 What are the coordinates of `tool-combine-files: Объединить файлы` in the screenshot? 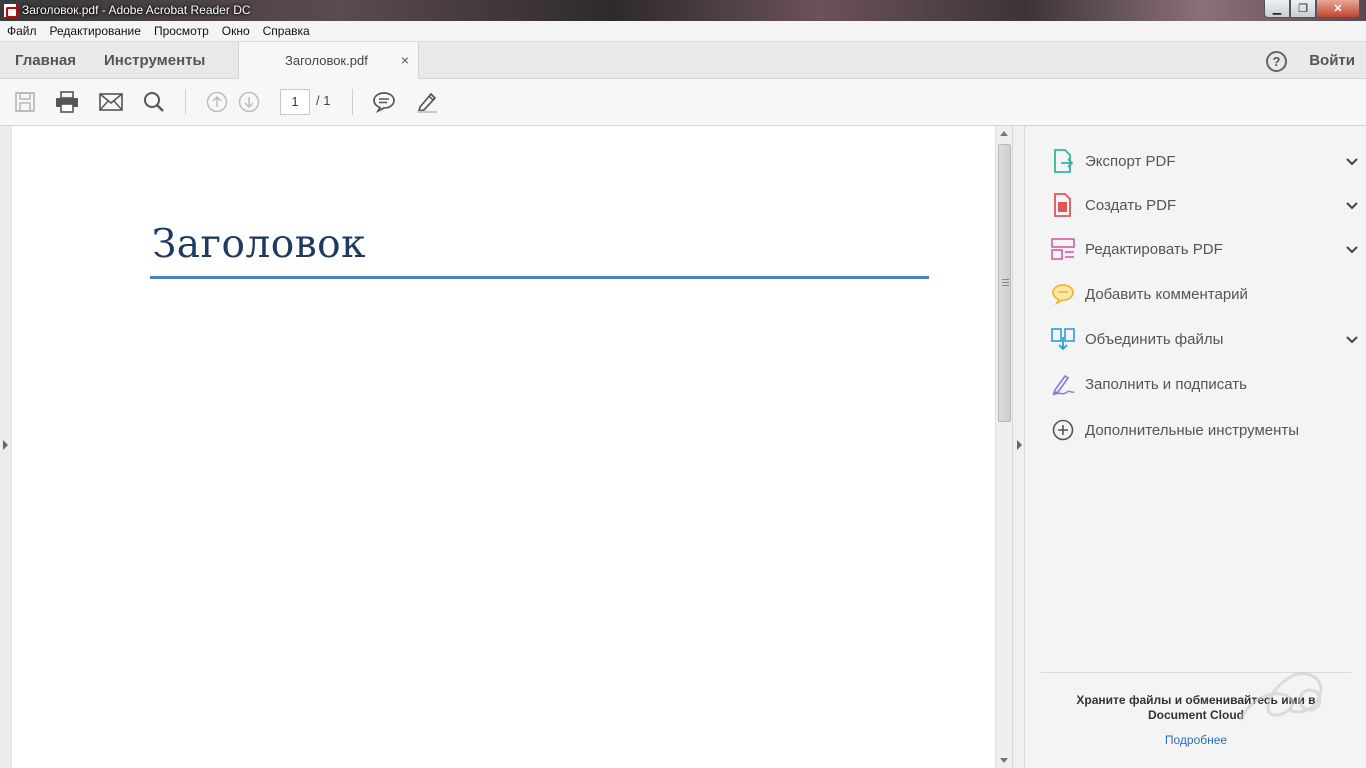 It's located at (1204, 339).